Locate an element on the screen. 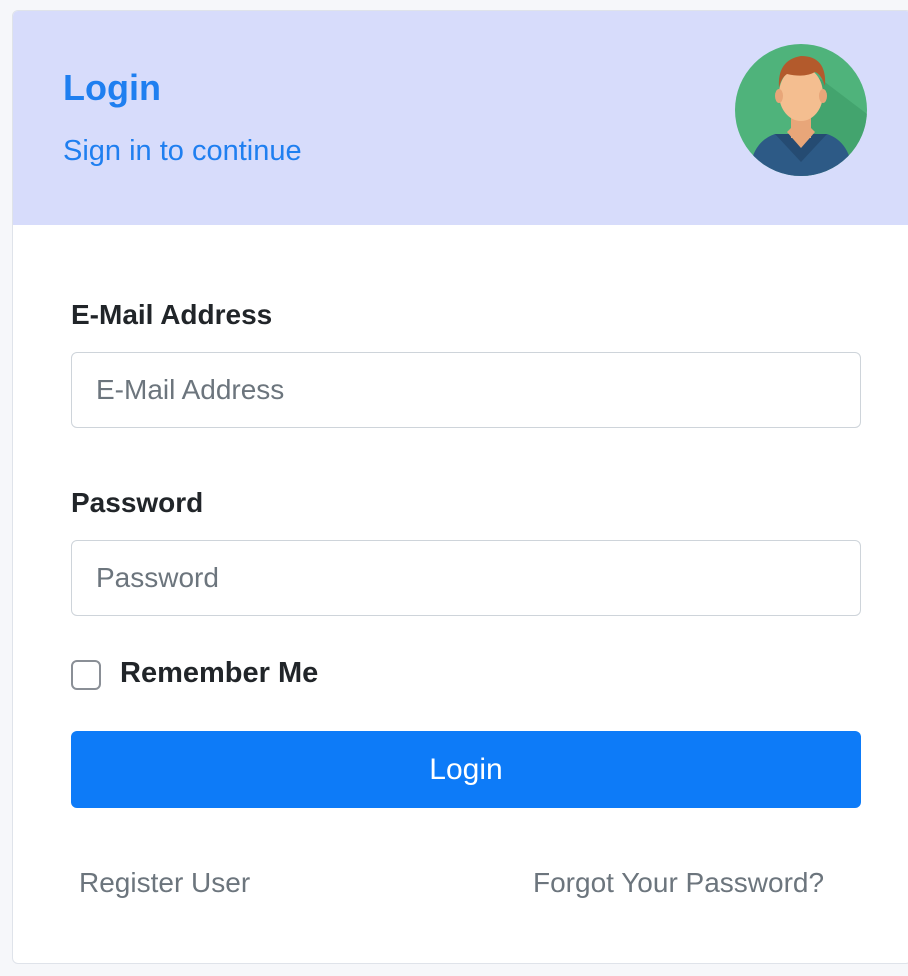  email-input is located at coordinates (466, 390).